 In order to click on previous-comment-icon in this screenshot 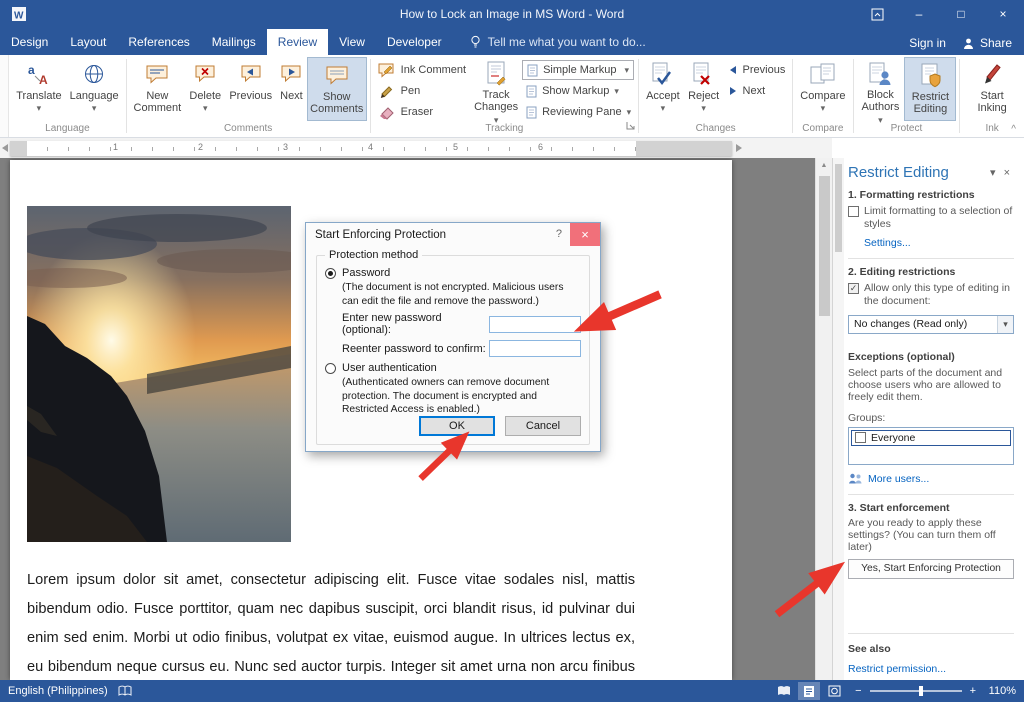, I will do `click(251, 74)`.